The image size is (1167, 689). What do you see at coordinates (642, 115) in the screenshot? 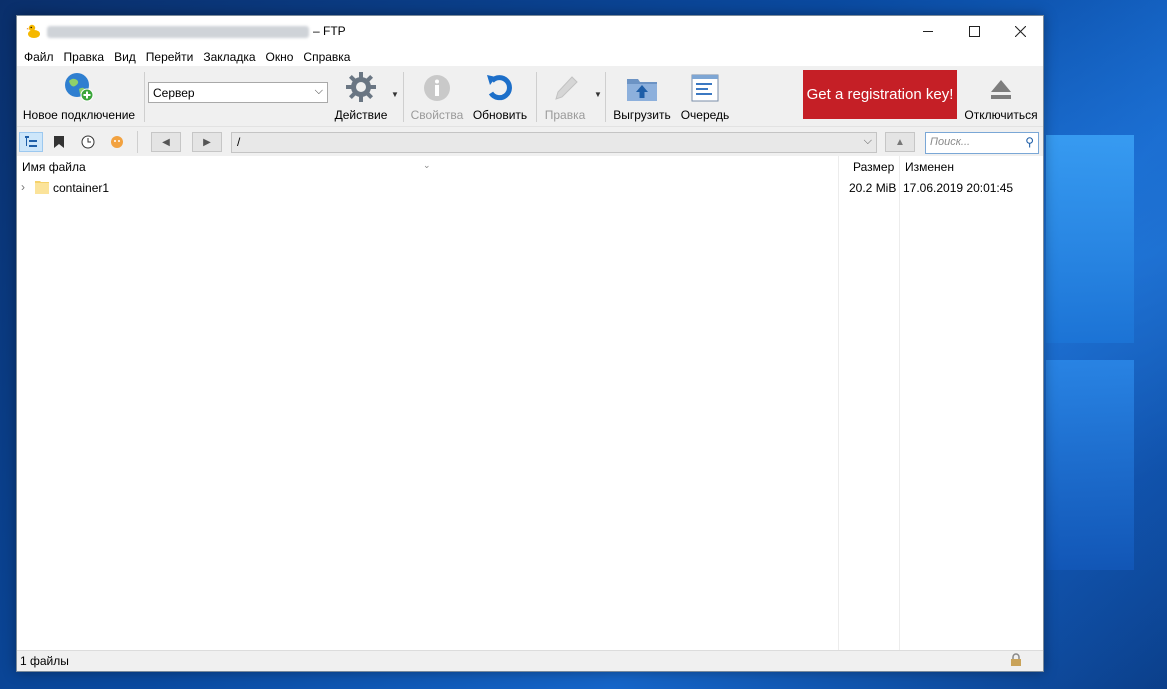
I see `upload-label: Выгрузить` at bounding box center [642, 115].